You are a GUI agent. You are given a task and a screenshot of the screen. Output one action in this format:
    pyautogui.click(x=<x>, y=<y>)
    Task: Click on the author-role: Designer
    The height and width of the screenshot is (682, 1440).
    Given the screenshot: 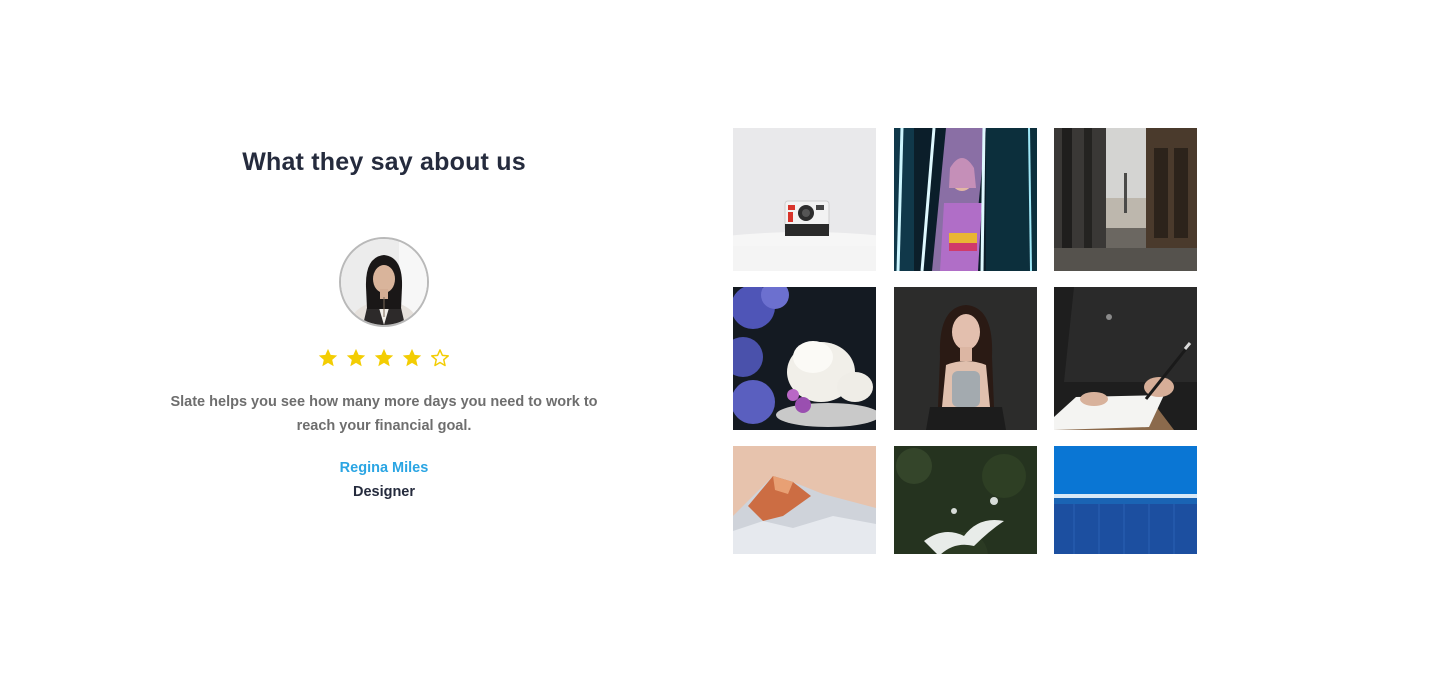 What is the action you would take?
    pyautogui.click(x=384, y=492)
    